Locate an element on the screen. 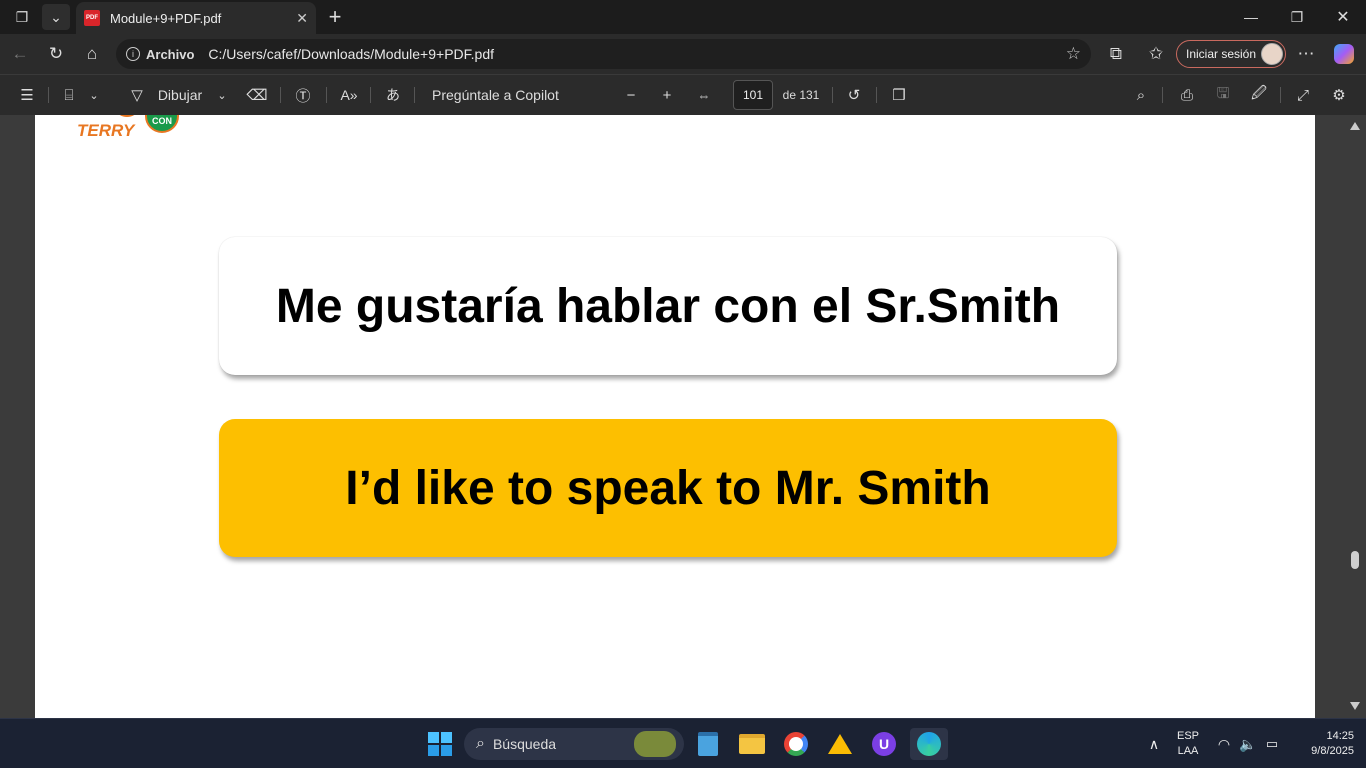 Image resolution: width=1366 pixels, height=768 pixels. draw-icon: ▽ is located at coordinates (137, 95).